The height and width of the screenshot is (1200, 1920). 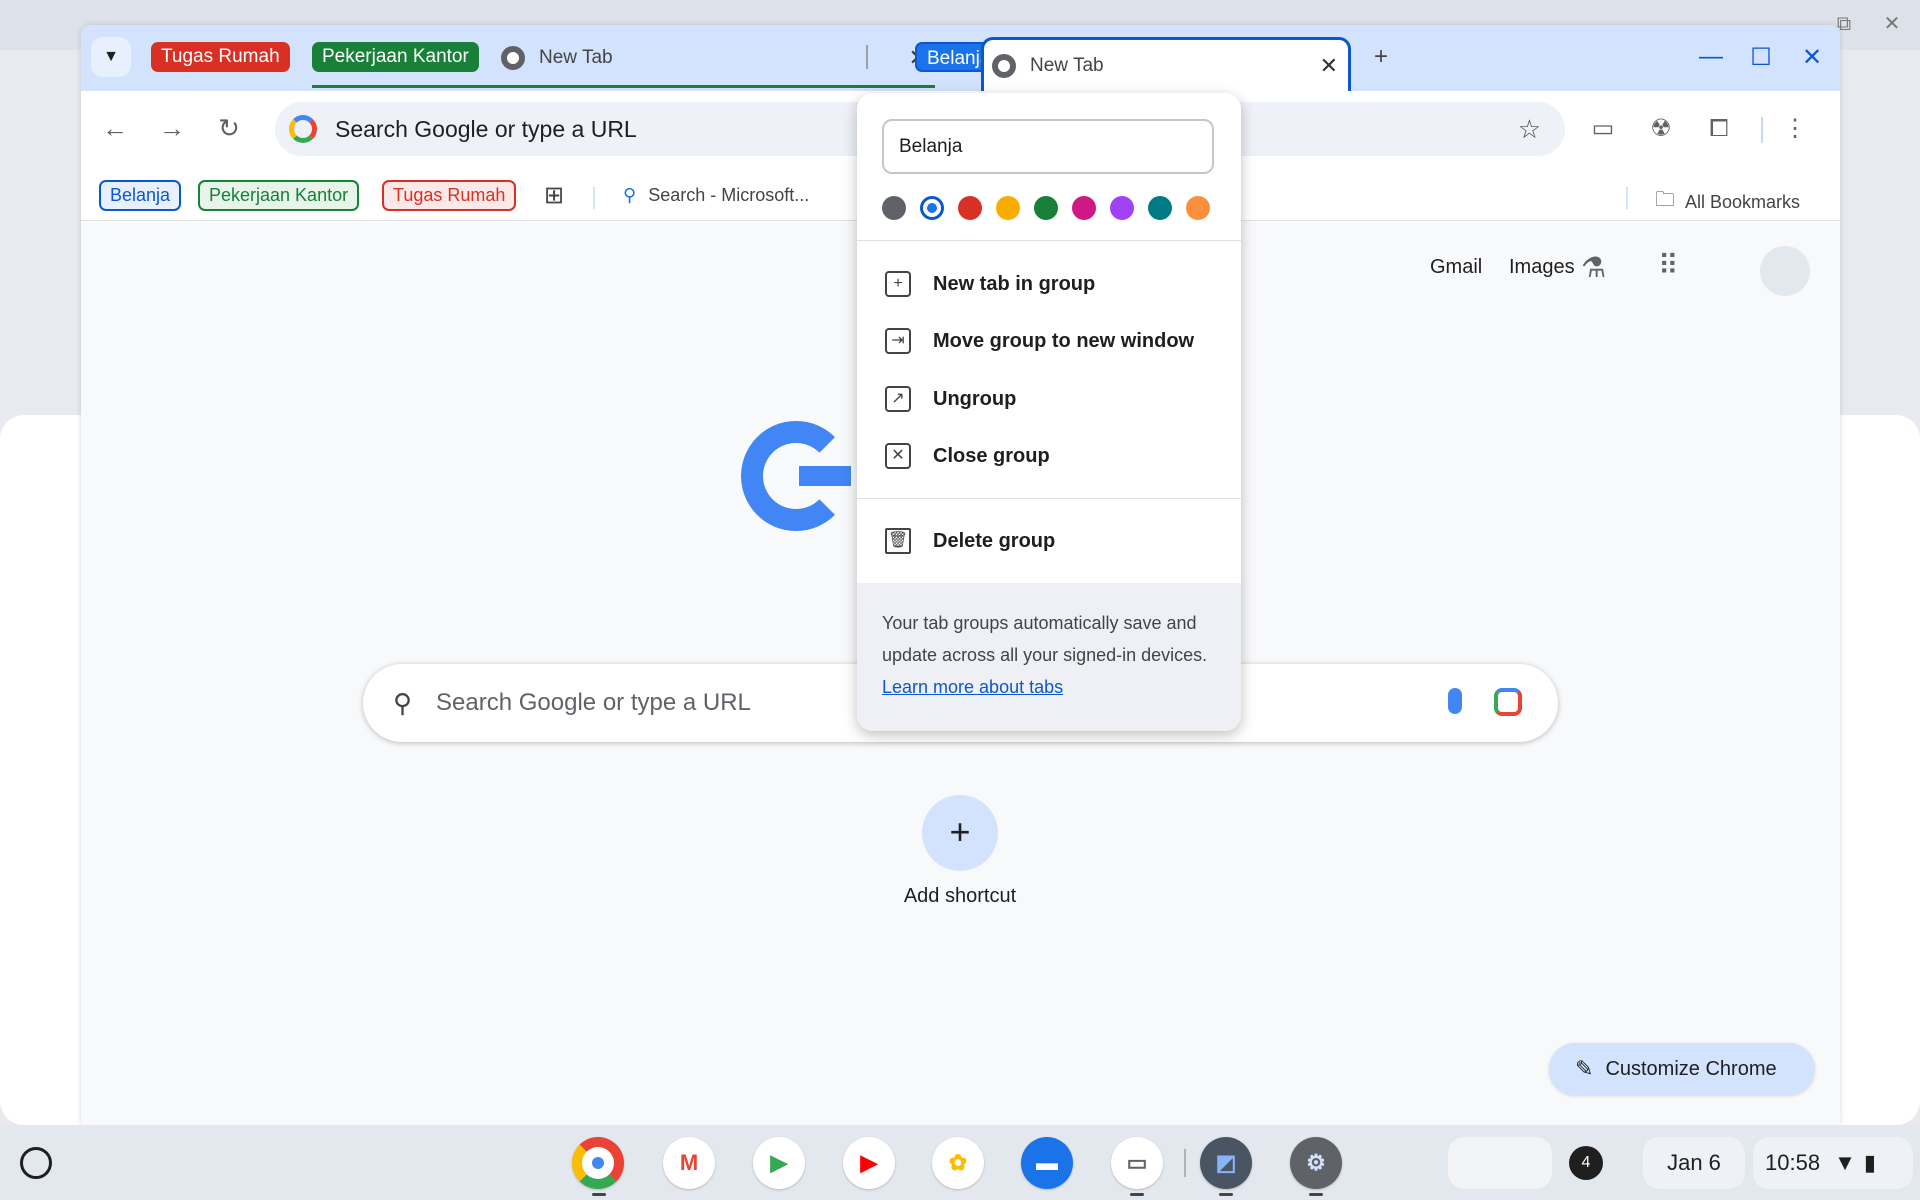 What do you see at coordinates (975, 398) in the screenshot?
I see `menu-item-label: Ungroup` at bounding box center [975, 398].